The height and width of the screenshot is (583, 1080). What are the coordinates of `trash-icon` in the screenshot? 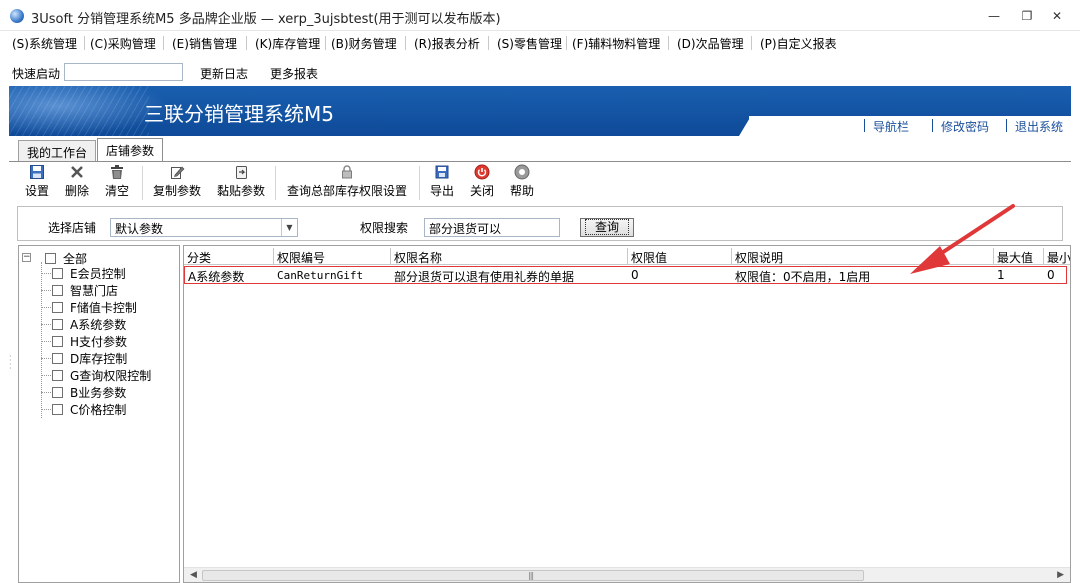 It's located at (117, 172).